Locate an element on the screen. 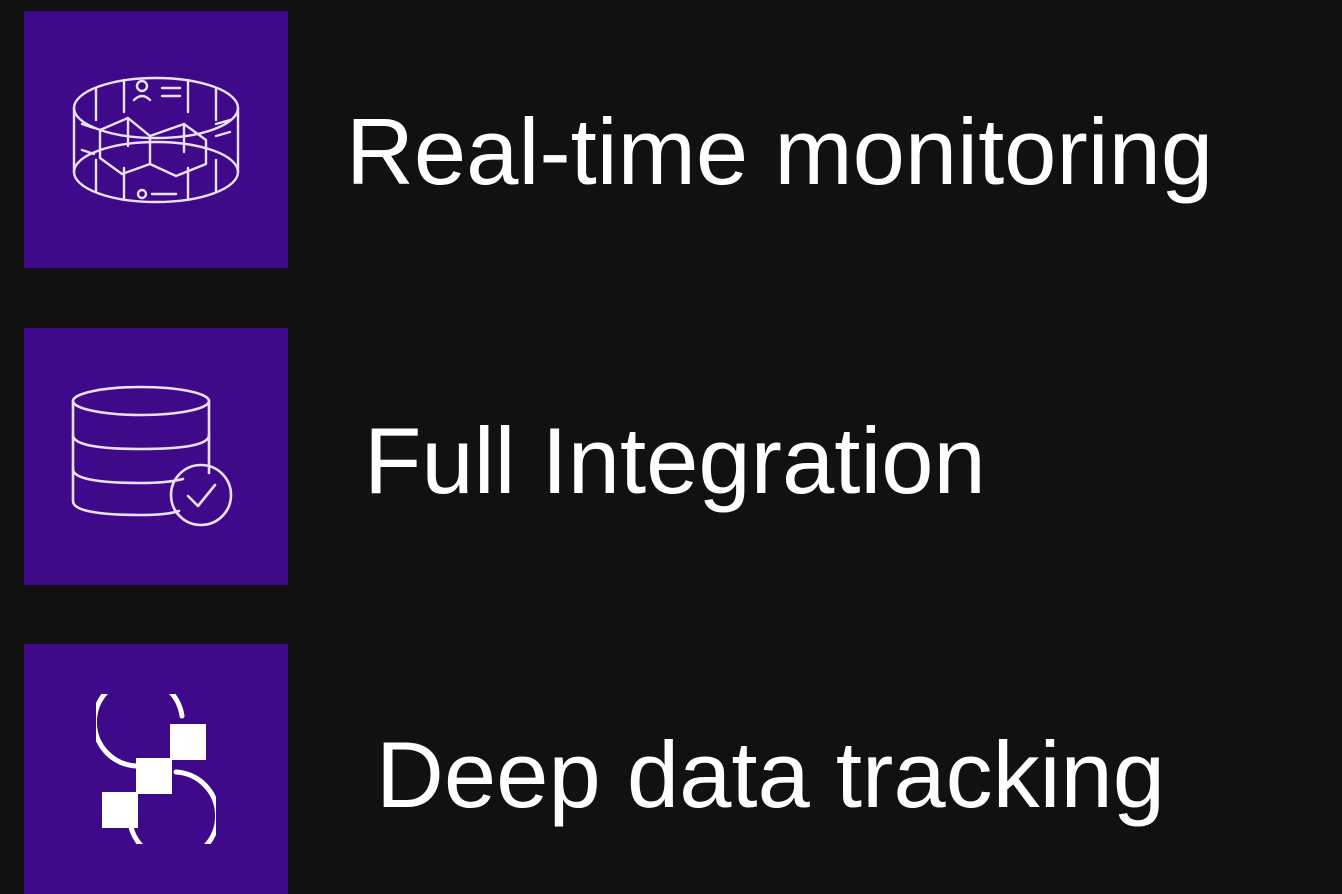  tracking-tile is located at coordinates (156, 769).